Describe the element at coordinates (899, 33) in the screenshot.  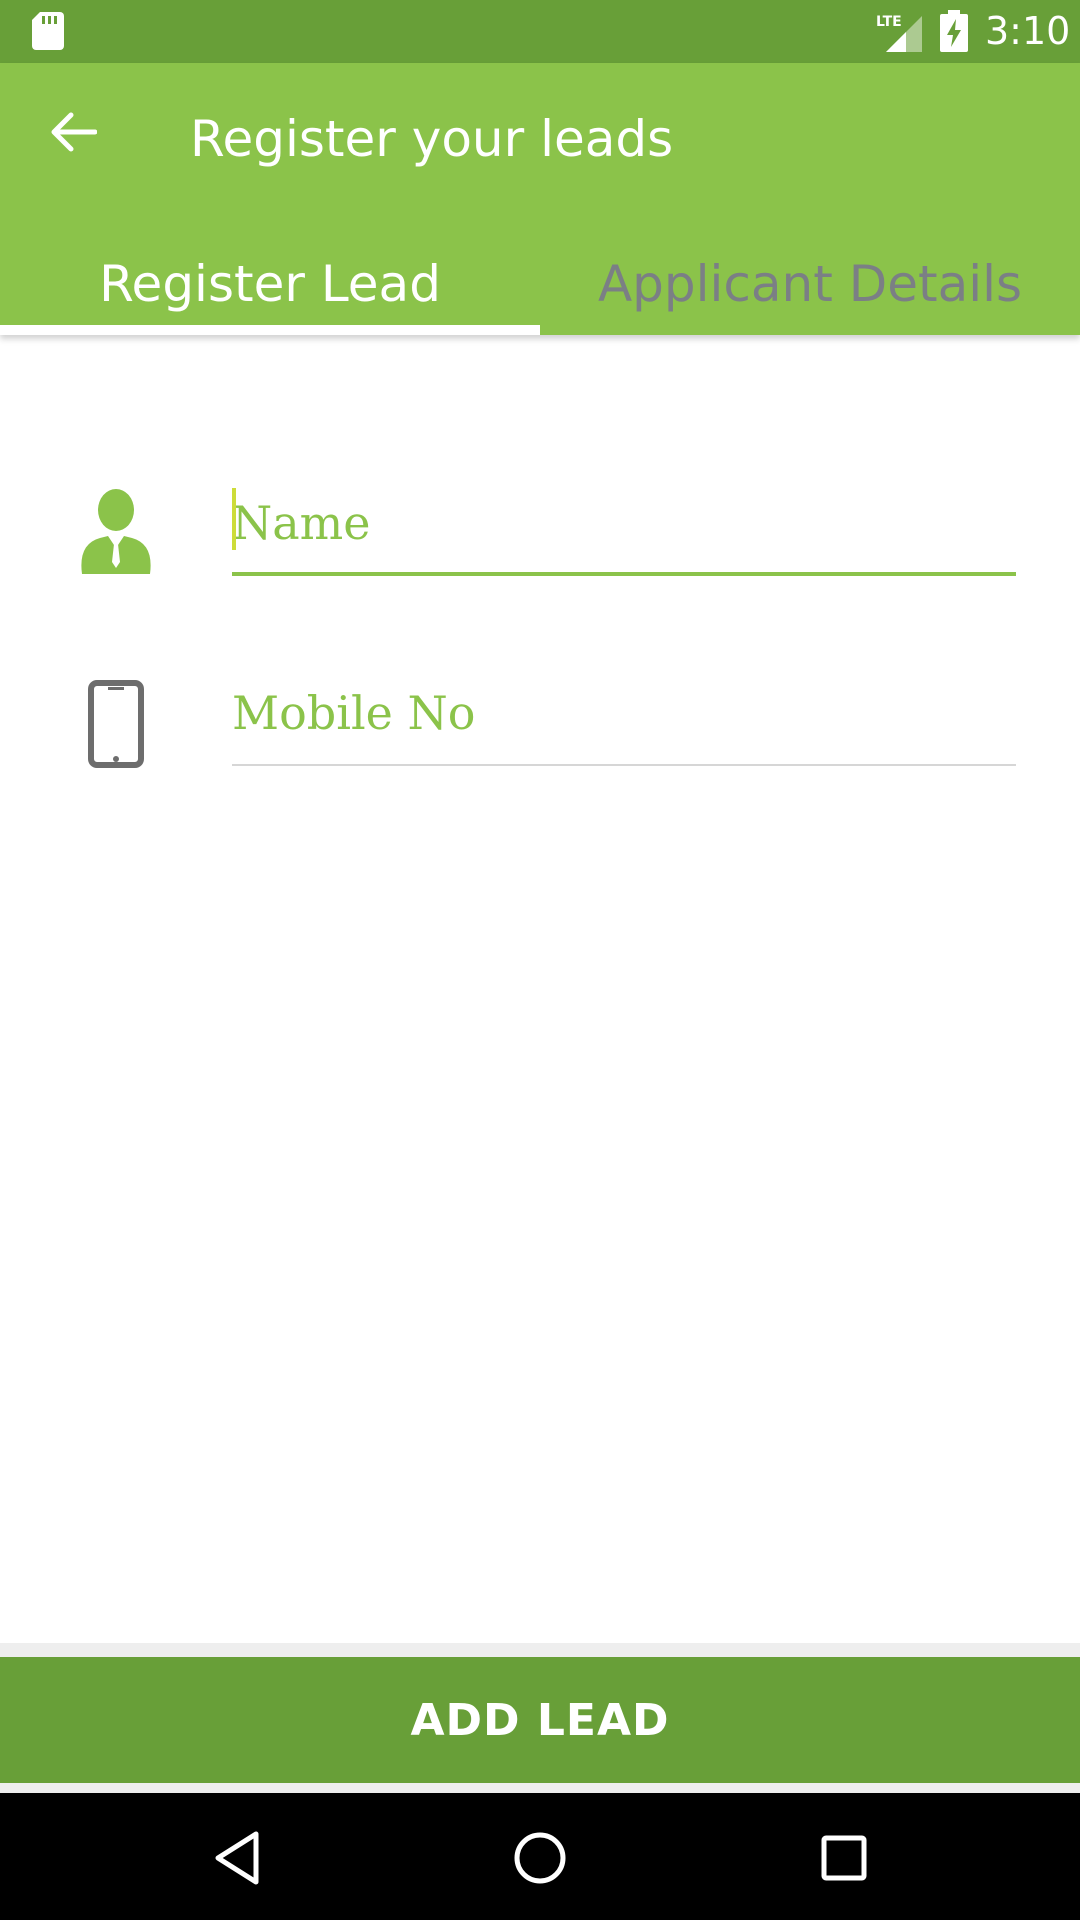
I see `signal-lte-icon: LTE` at that location.